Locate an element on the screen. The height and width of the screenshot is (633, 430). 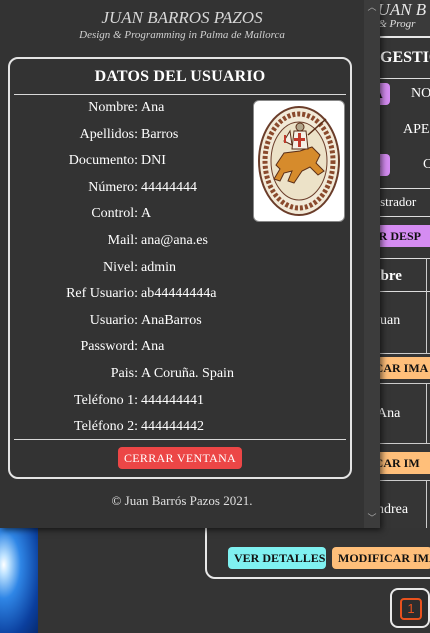
field-value: 444444442 is located at coordinates (172, 427).